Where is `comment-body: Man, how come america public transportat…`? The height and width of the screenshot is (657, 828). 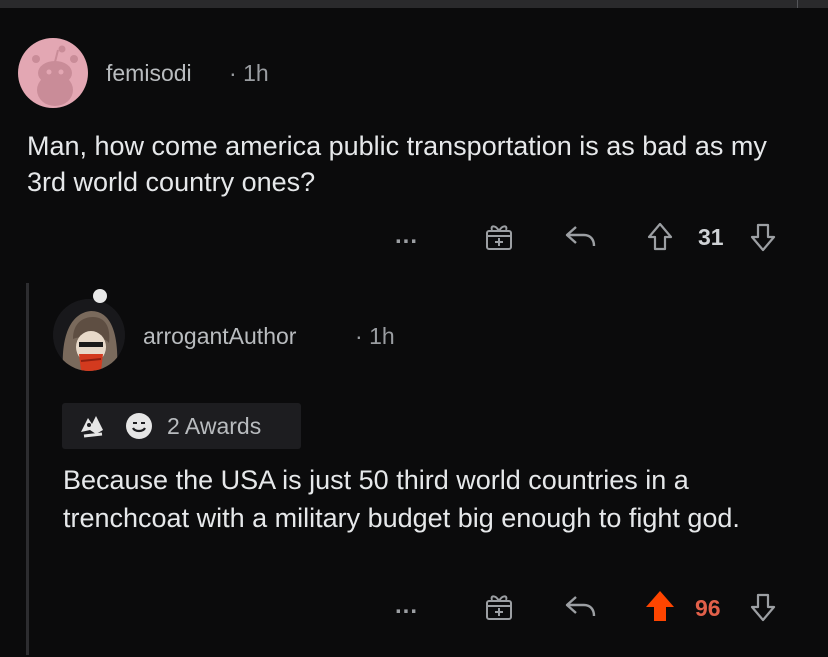 comment-body: Man, how come america public transportat… is located at coordinates (397, 164).